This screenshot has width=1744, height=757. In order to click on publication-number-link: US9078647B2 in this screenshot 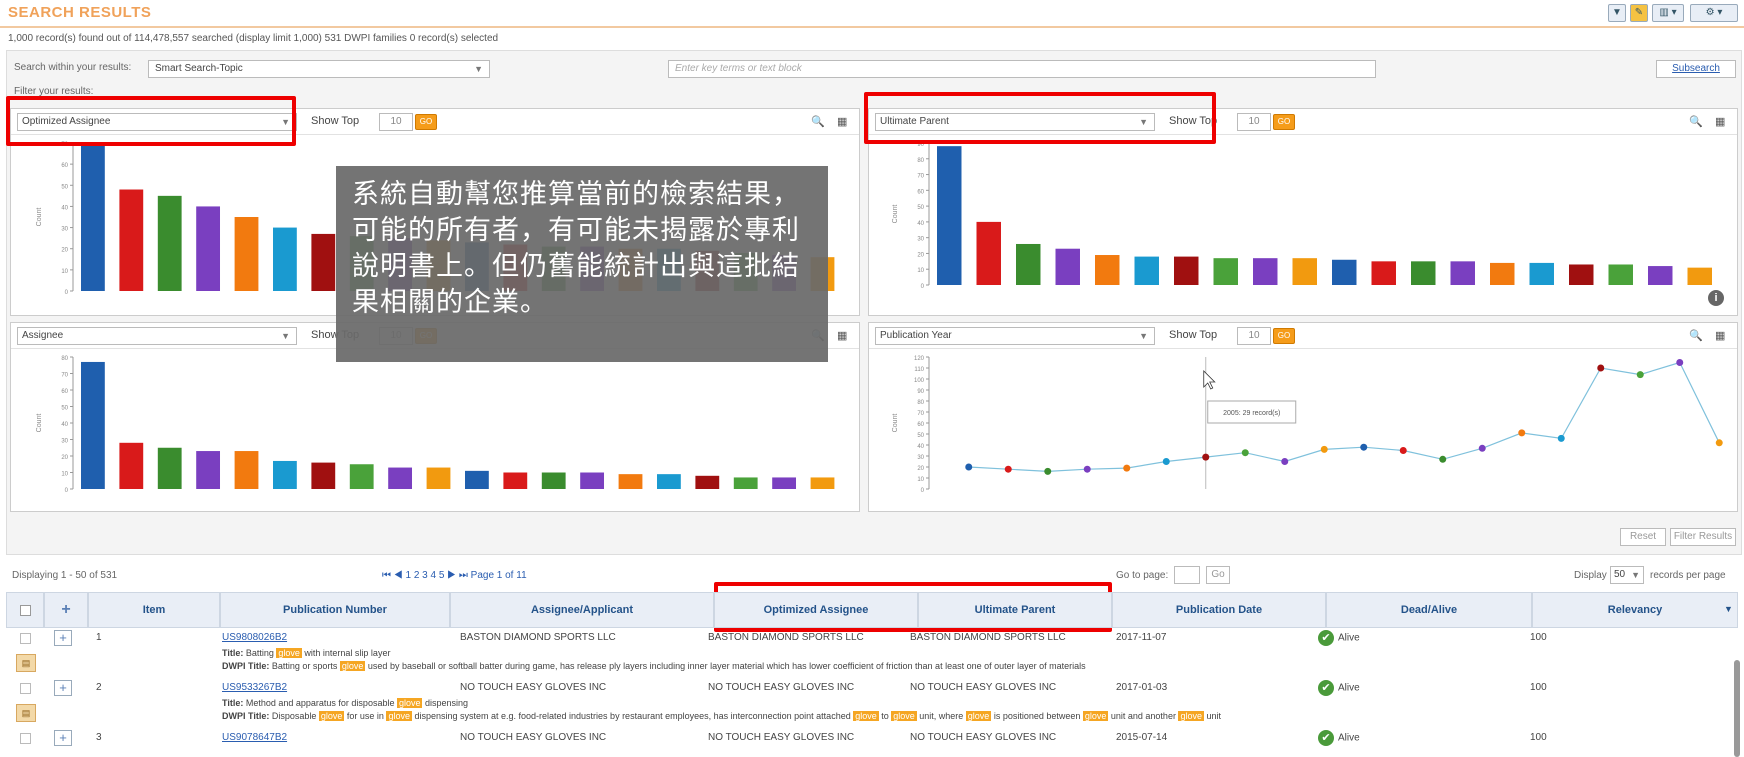, I will do `click(254, 737)`.